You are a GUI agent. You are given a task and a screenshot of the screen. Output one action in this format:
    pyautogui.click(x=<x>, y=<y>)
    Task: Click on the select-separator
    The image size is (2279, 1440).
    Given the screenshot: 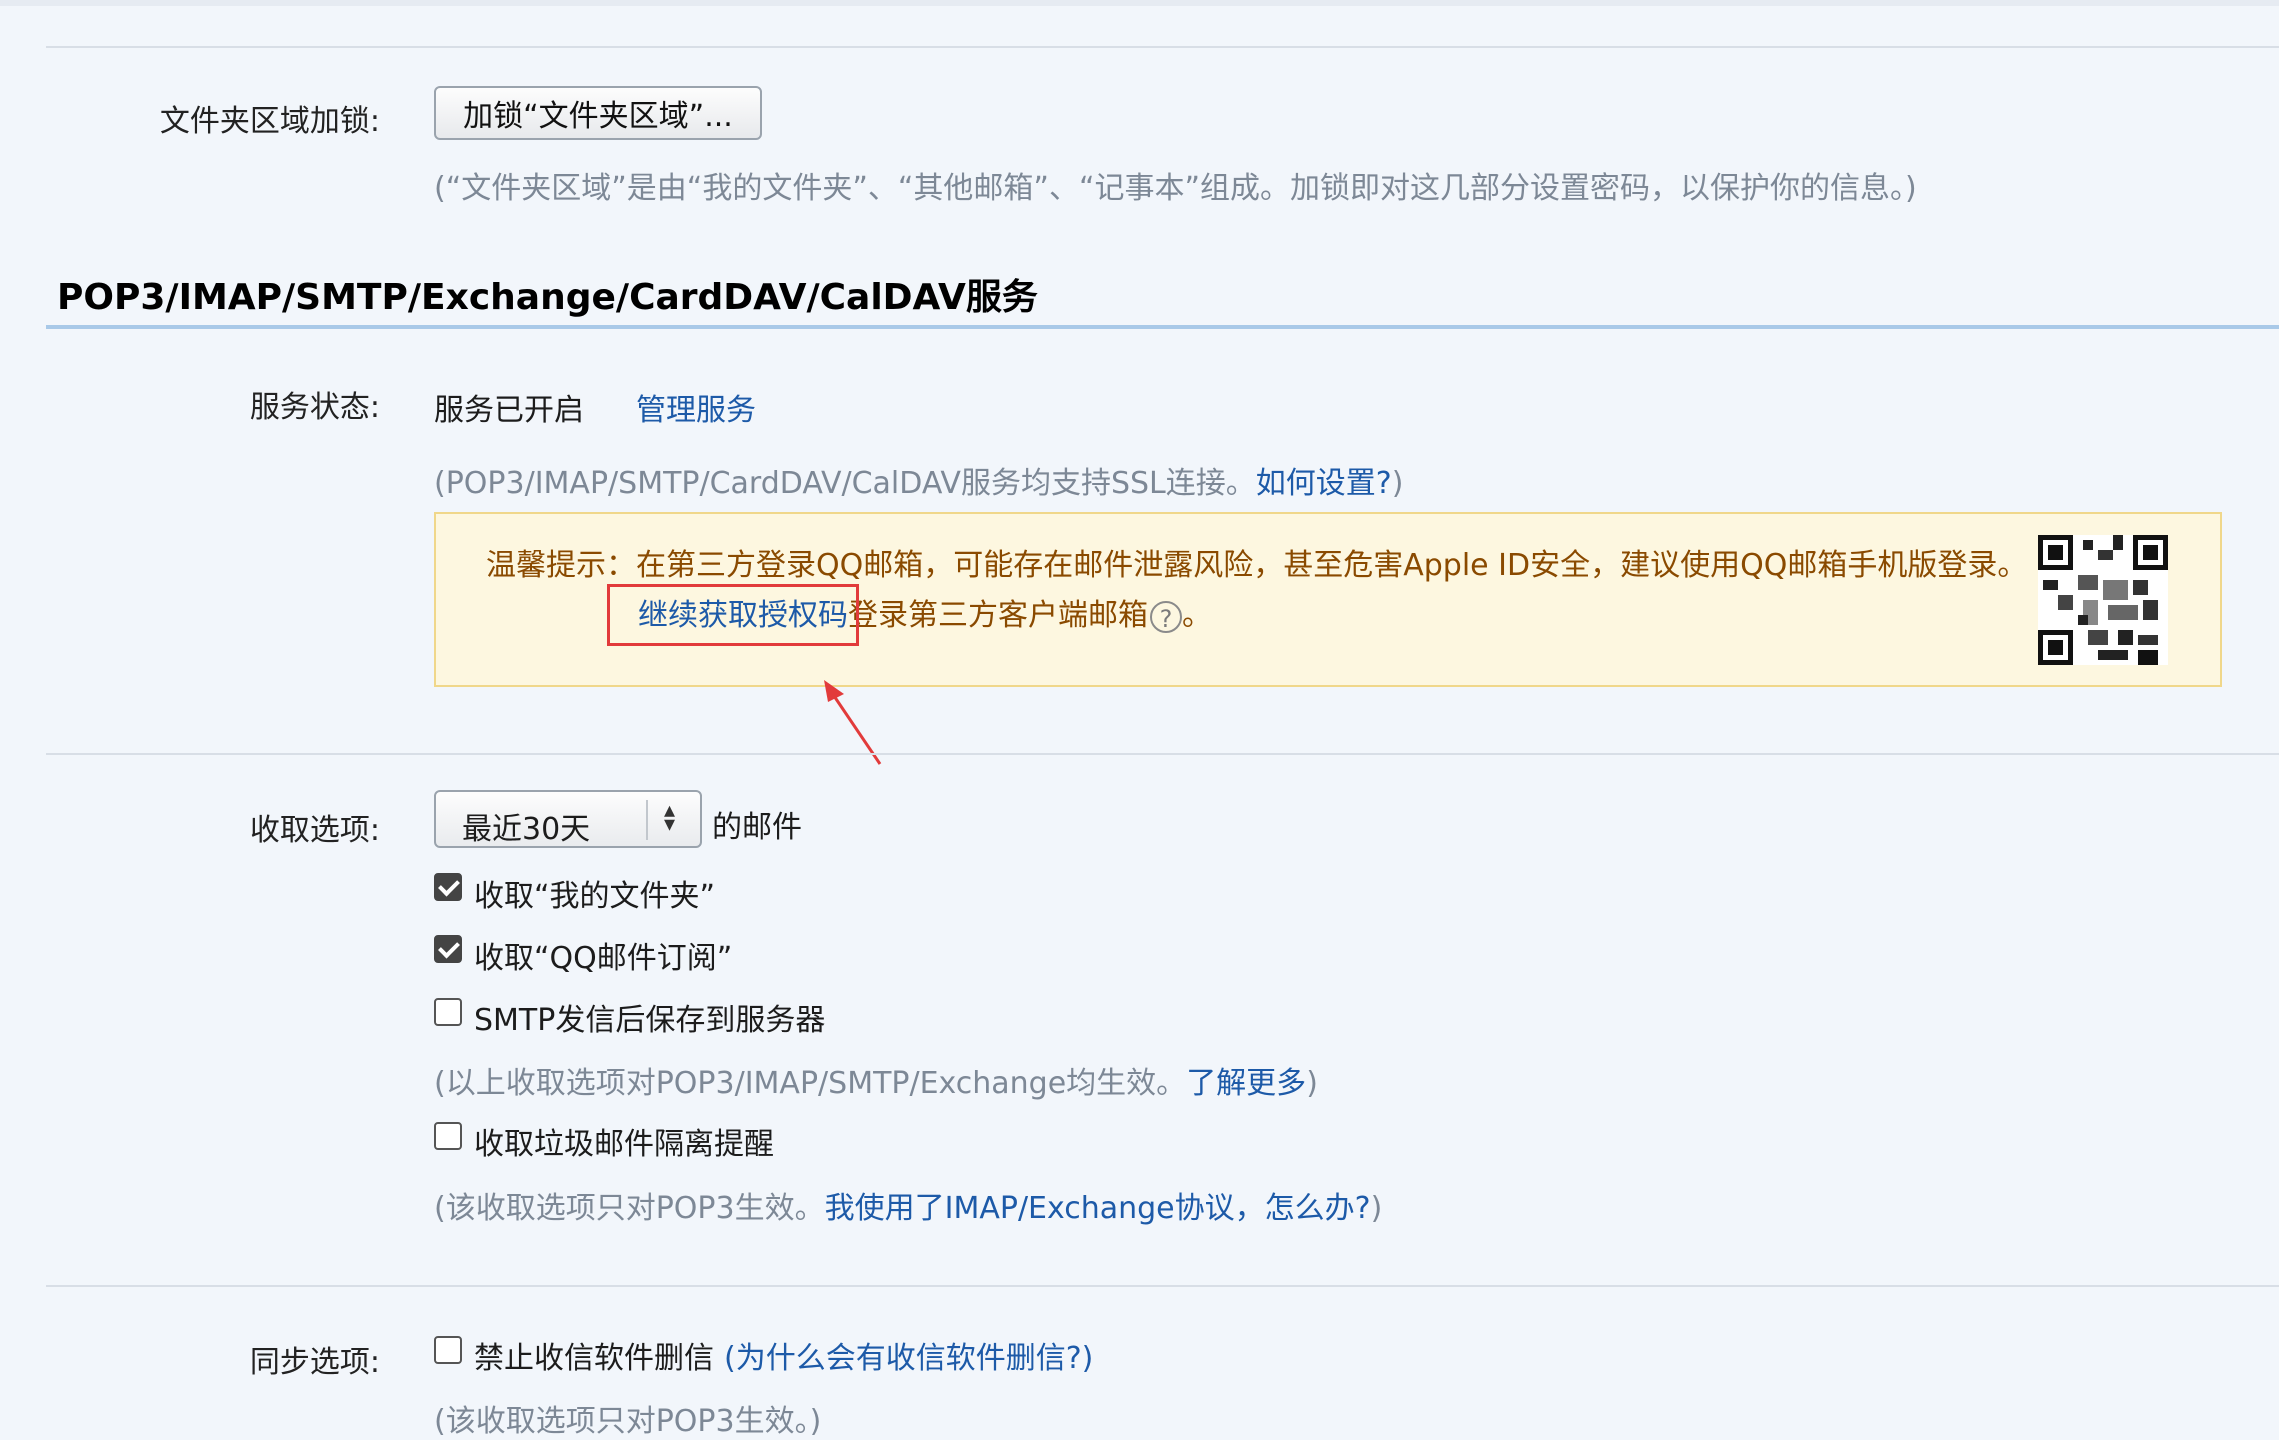 What is the action you would take?
    pyautogui.click(x=647, y=820)
    